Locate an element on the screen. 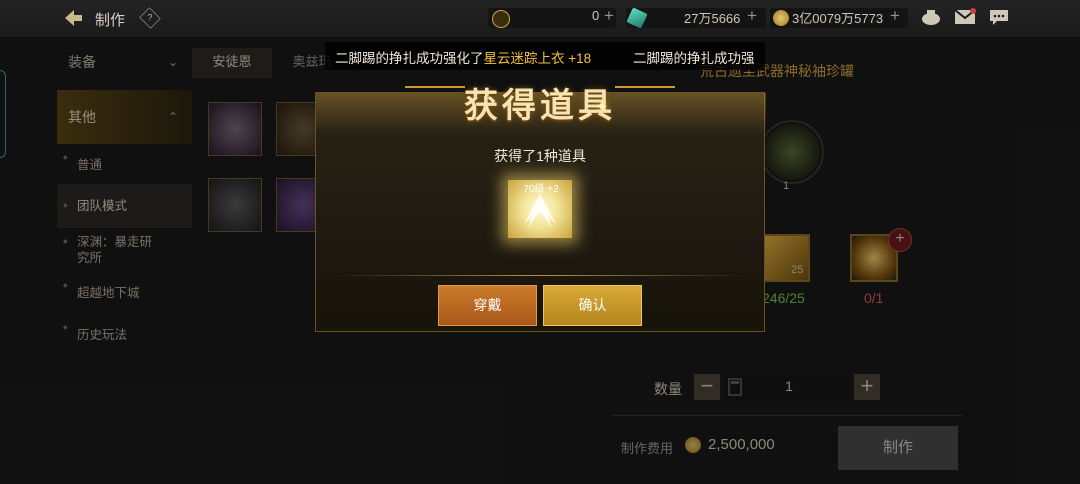 Image resolution: width=1080 pixels, height=484 pixels. currency-3-value: 3亿0079万5773 is located at coordinates (838, 18).